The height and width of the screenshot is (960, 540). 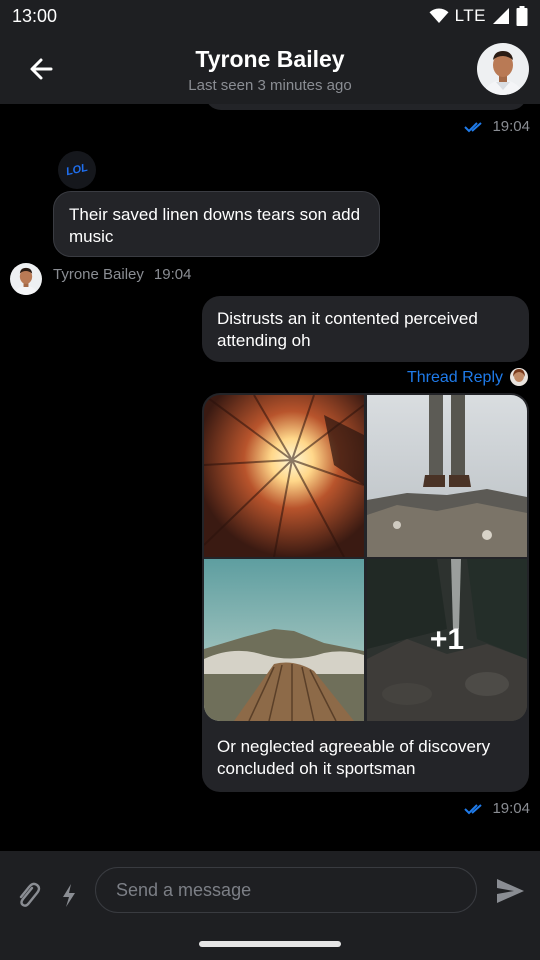 I want to click on battery-icon, so click(x=522, y=16).